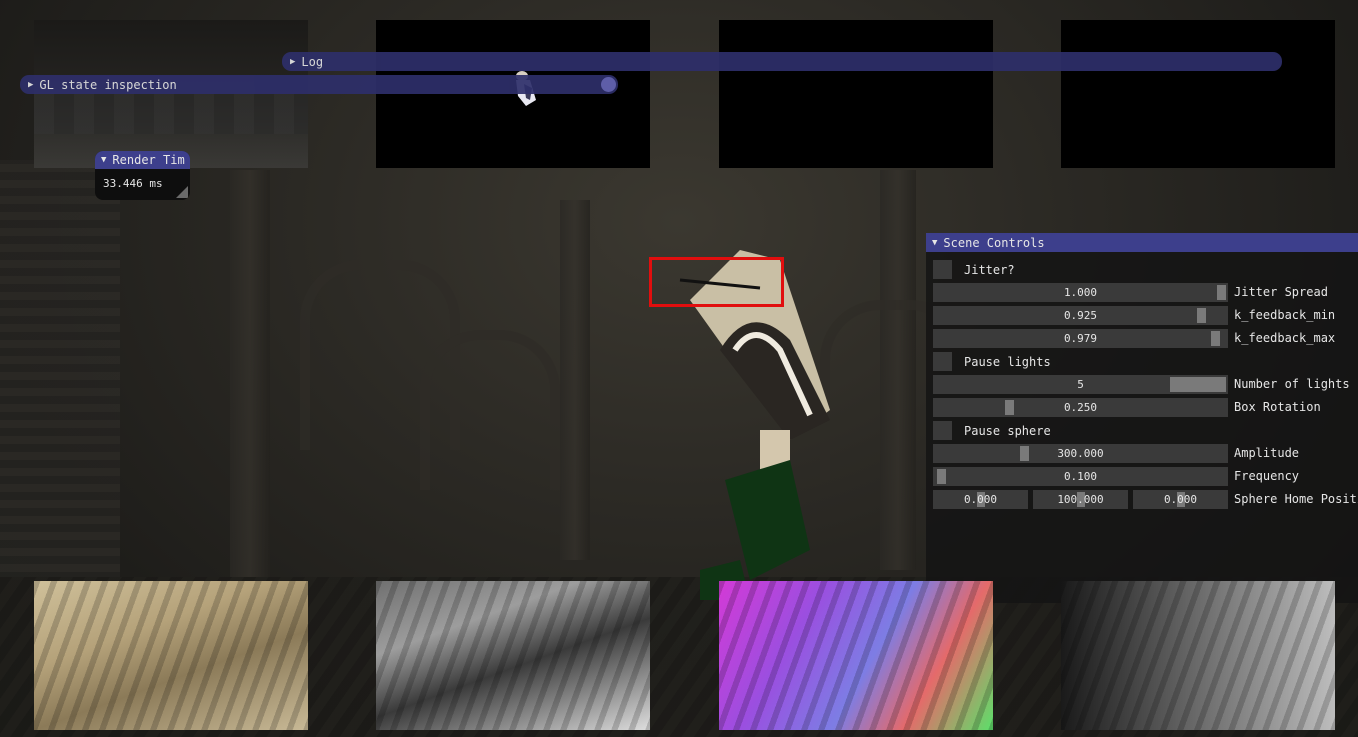  What do you see at coordinates (994, 242) in the screenshot?
I see `scene-controls-title: Scene Controls` at bounding box center [994, 242].